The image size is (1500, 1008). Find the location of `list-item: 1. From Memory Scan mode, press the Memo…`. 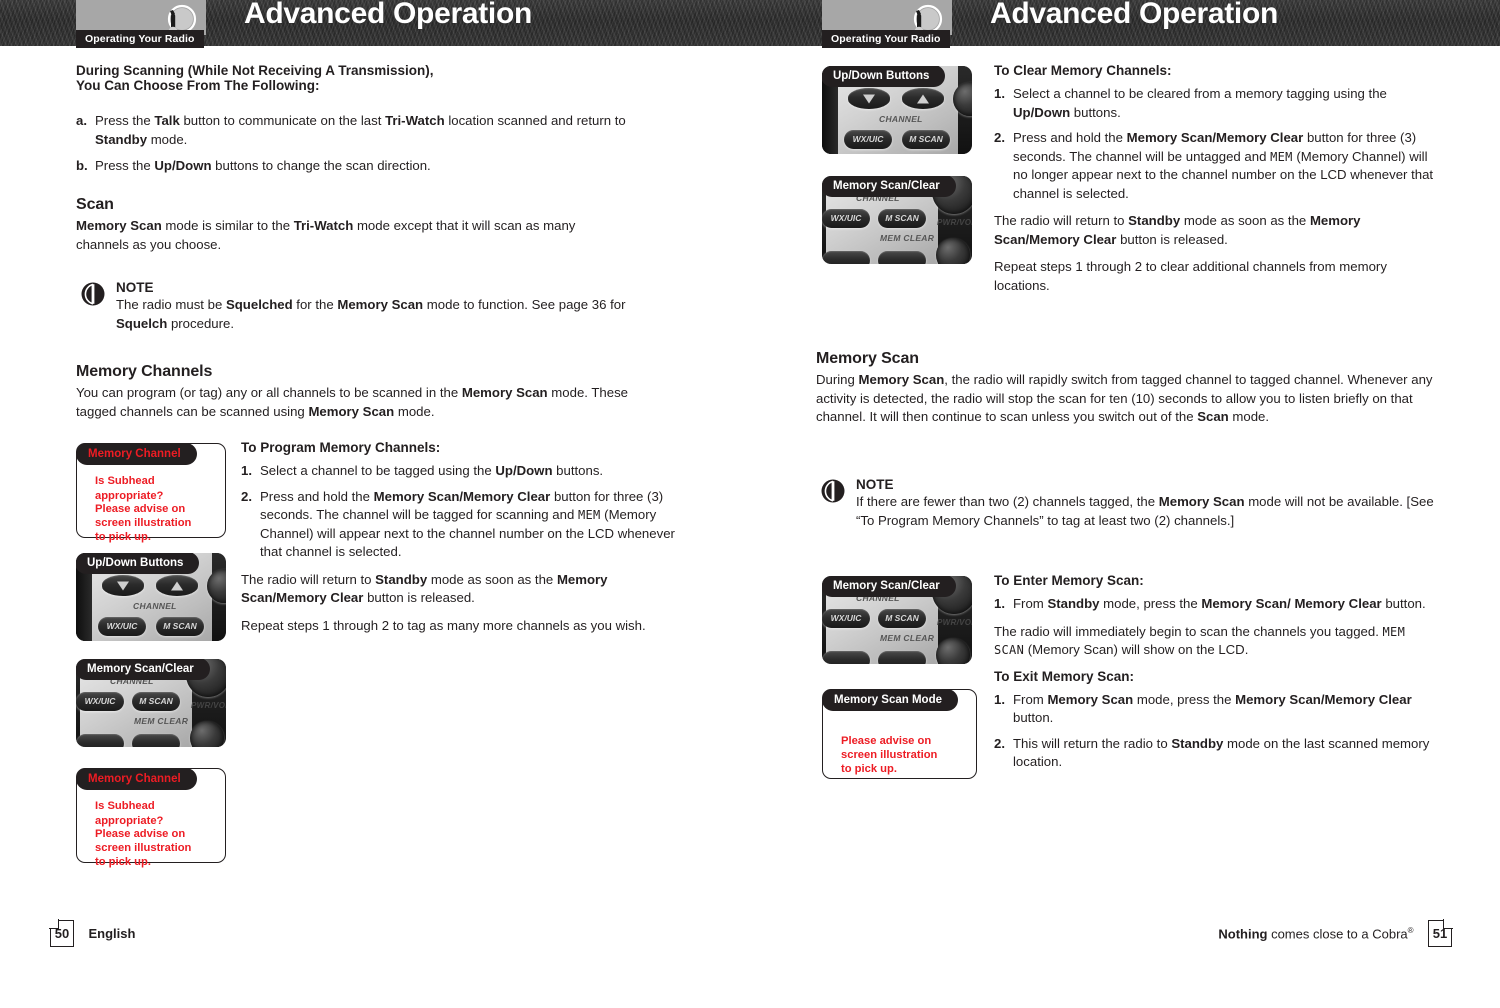

list-item: 1. From Memory Scan mode, press the Memo… is located at coordinates (1216, 709).